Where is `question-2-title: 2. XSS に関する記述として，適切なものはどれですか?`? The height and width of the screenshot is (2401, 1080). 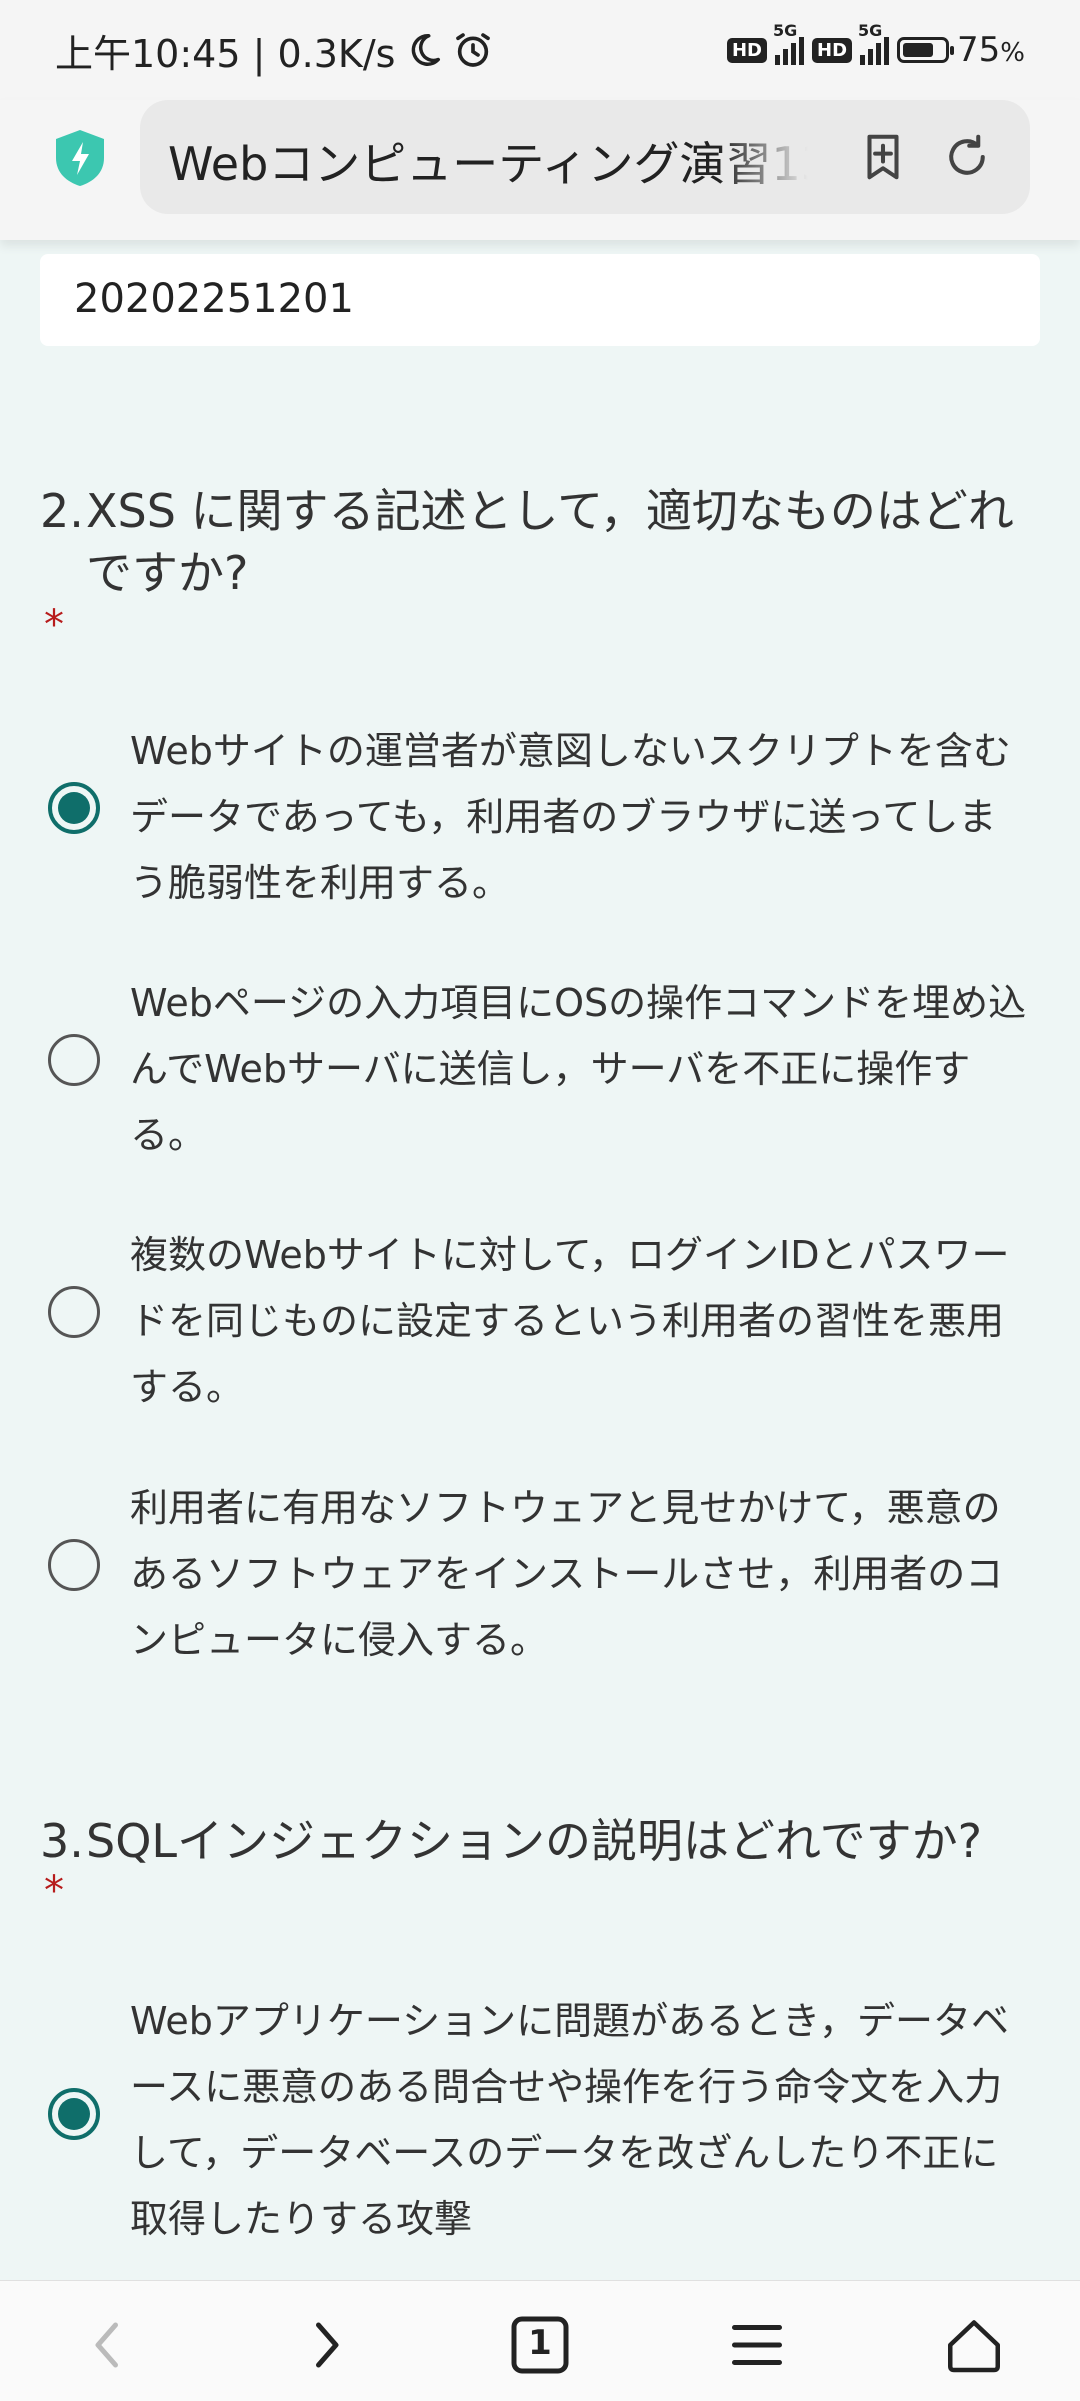
question-2-title: 2. XSS に関する記述として，適切なものはどれですか? is located at coordinates (540, 542).